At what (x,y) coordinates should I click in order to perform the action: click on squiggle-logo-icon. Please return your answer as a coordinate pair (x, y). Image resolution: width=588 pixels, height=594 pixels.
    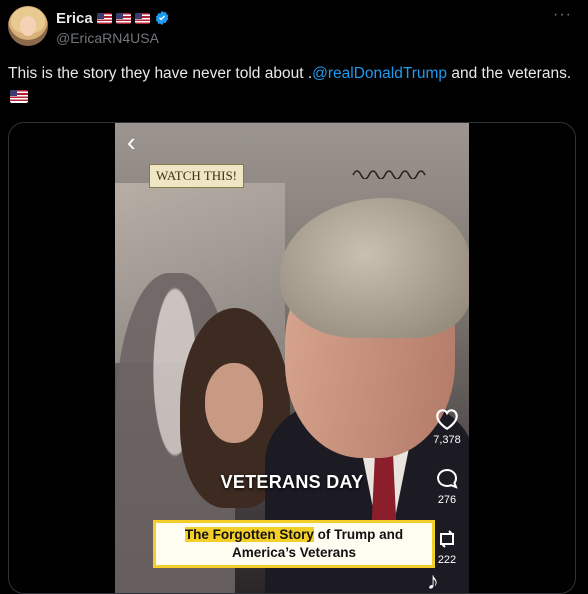
    Looking at the image, I should click on (389, 174).